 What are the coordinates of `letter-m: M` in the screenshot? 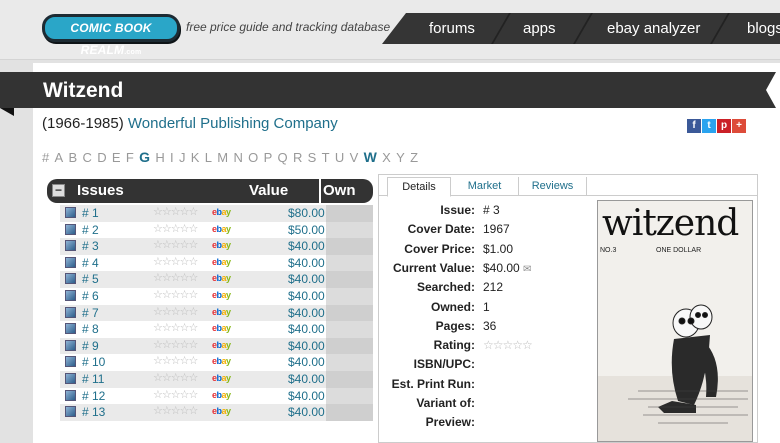 It's located at (222, 157).